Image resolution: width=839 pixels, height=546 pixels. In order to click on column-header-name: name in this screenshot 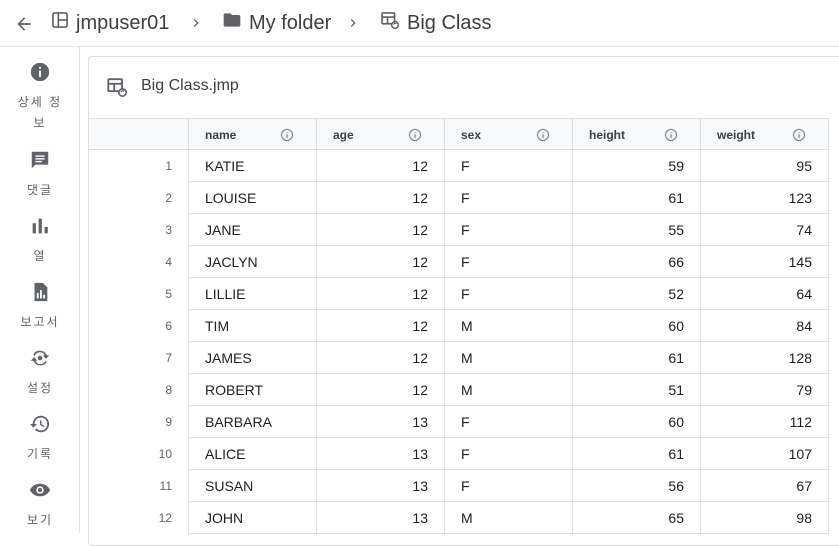, I will do `click(253, 134)`.